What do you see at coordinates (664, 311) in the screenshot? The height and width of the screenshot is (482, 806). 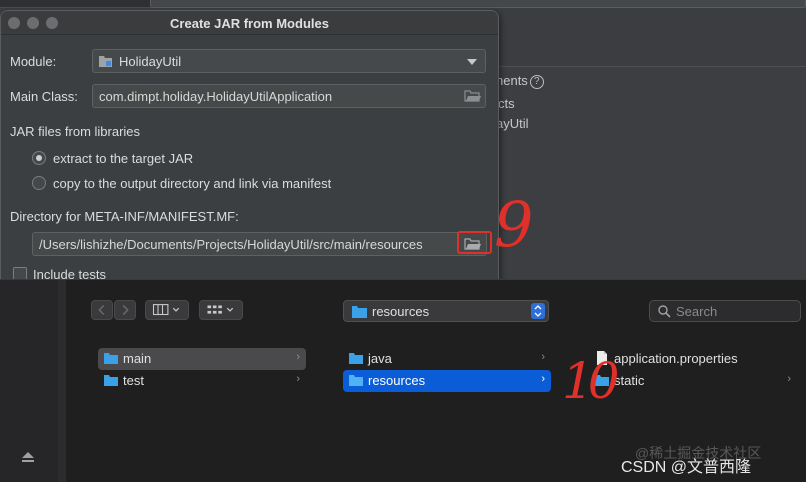 I see `search-icon` at bounding box center [664, 311].